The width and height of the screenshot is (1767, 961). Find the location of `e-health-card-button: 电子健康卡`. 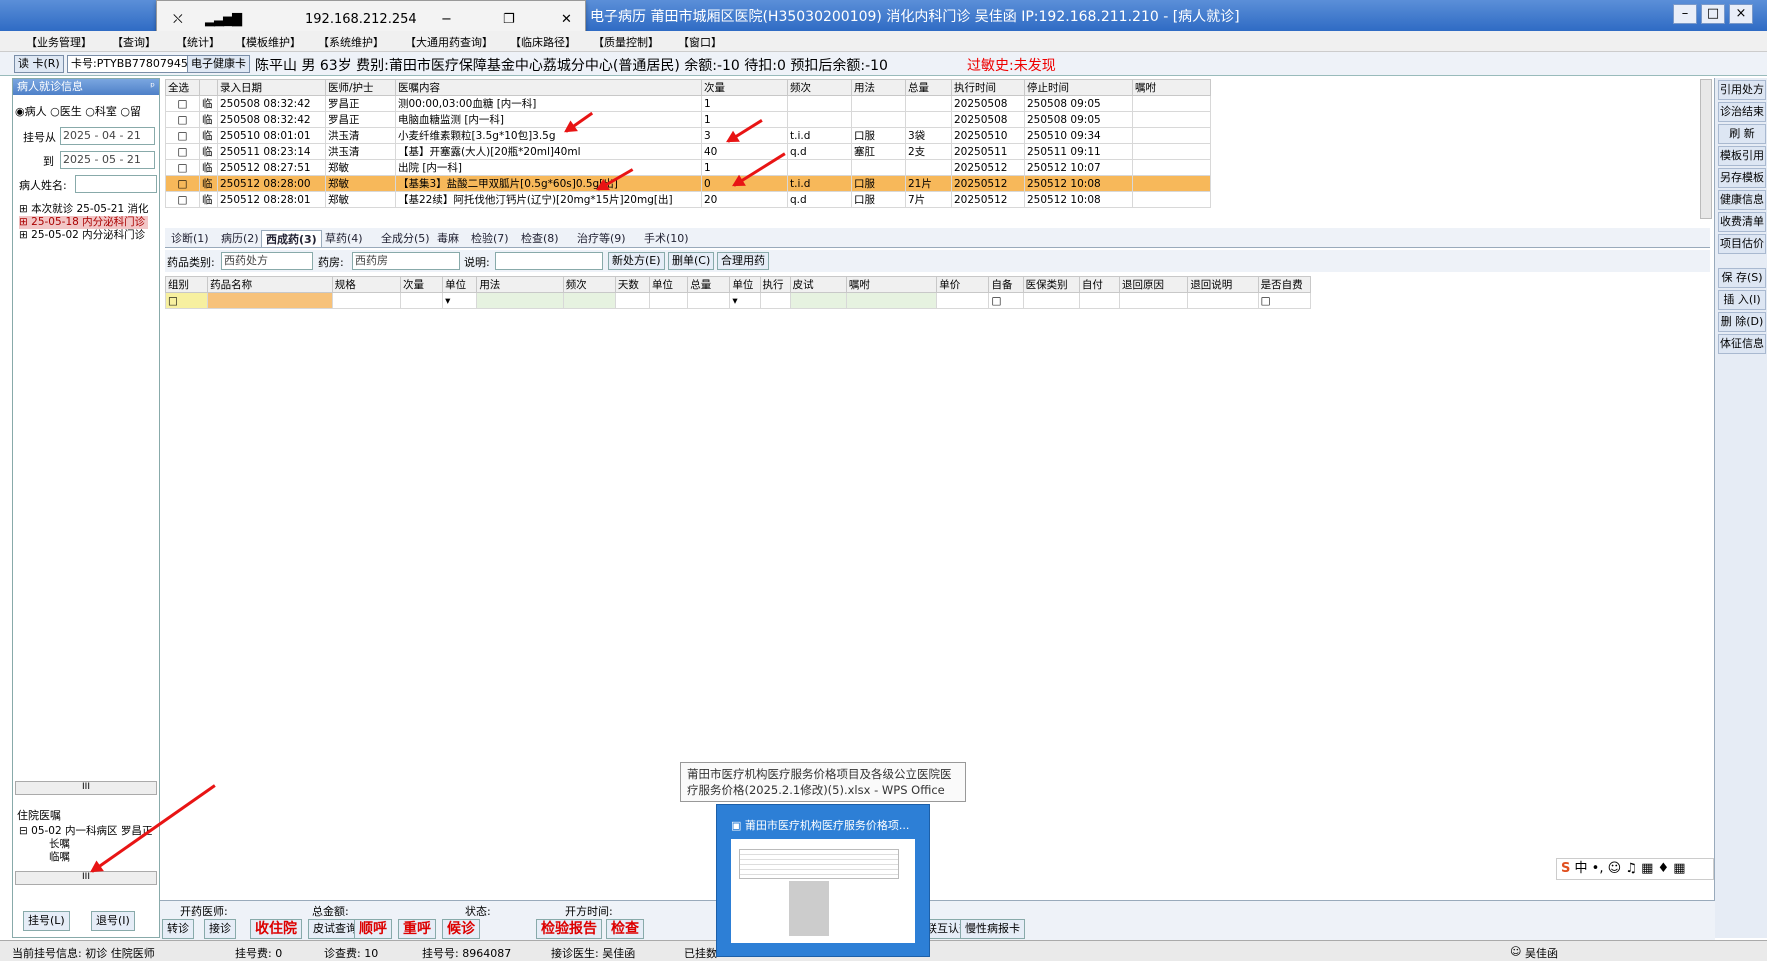

e-health-card-button: 电子健康卡 is located at coordinates (218, 64).